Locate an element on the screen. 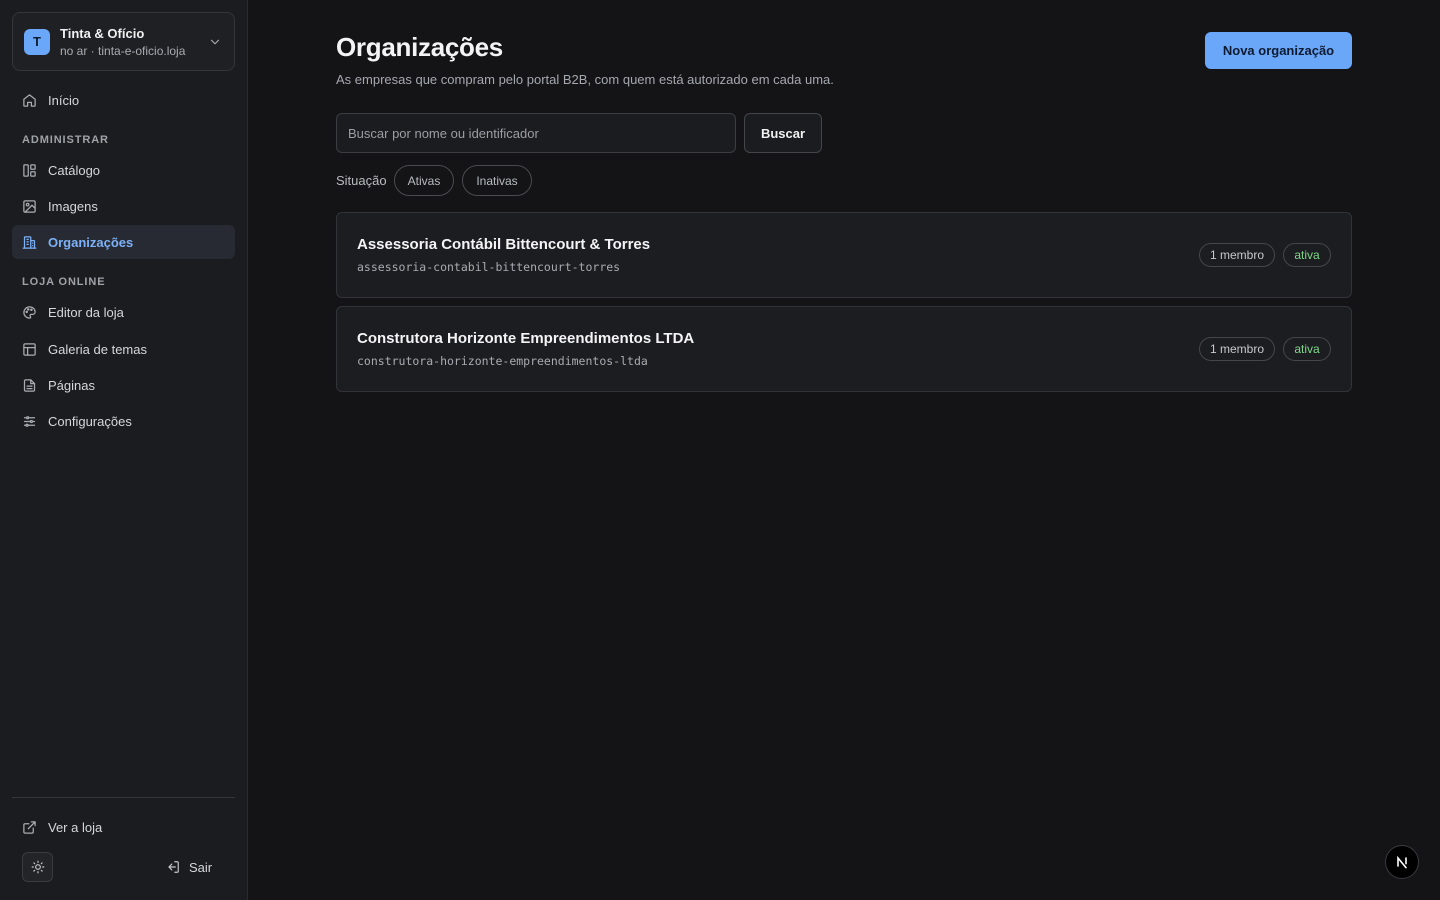 The image size is (1440, 900). sidebar-item-store-editor: Editor da loja is located at coordinates (123, 312).